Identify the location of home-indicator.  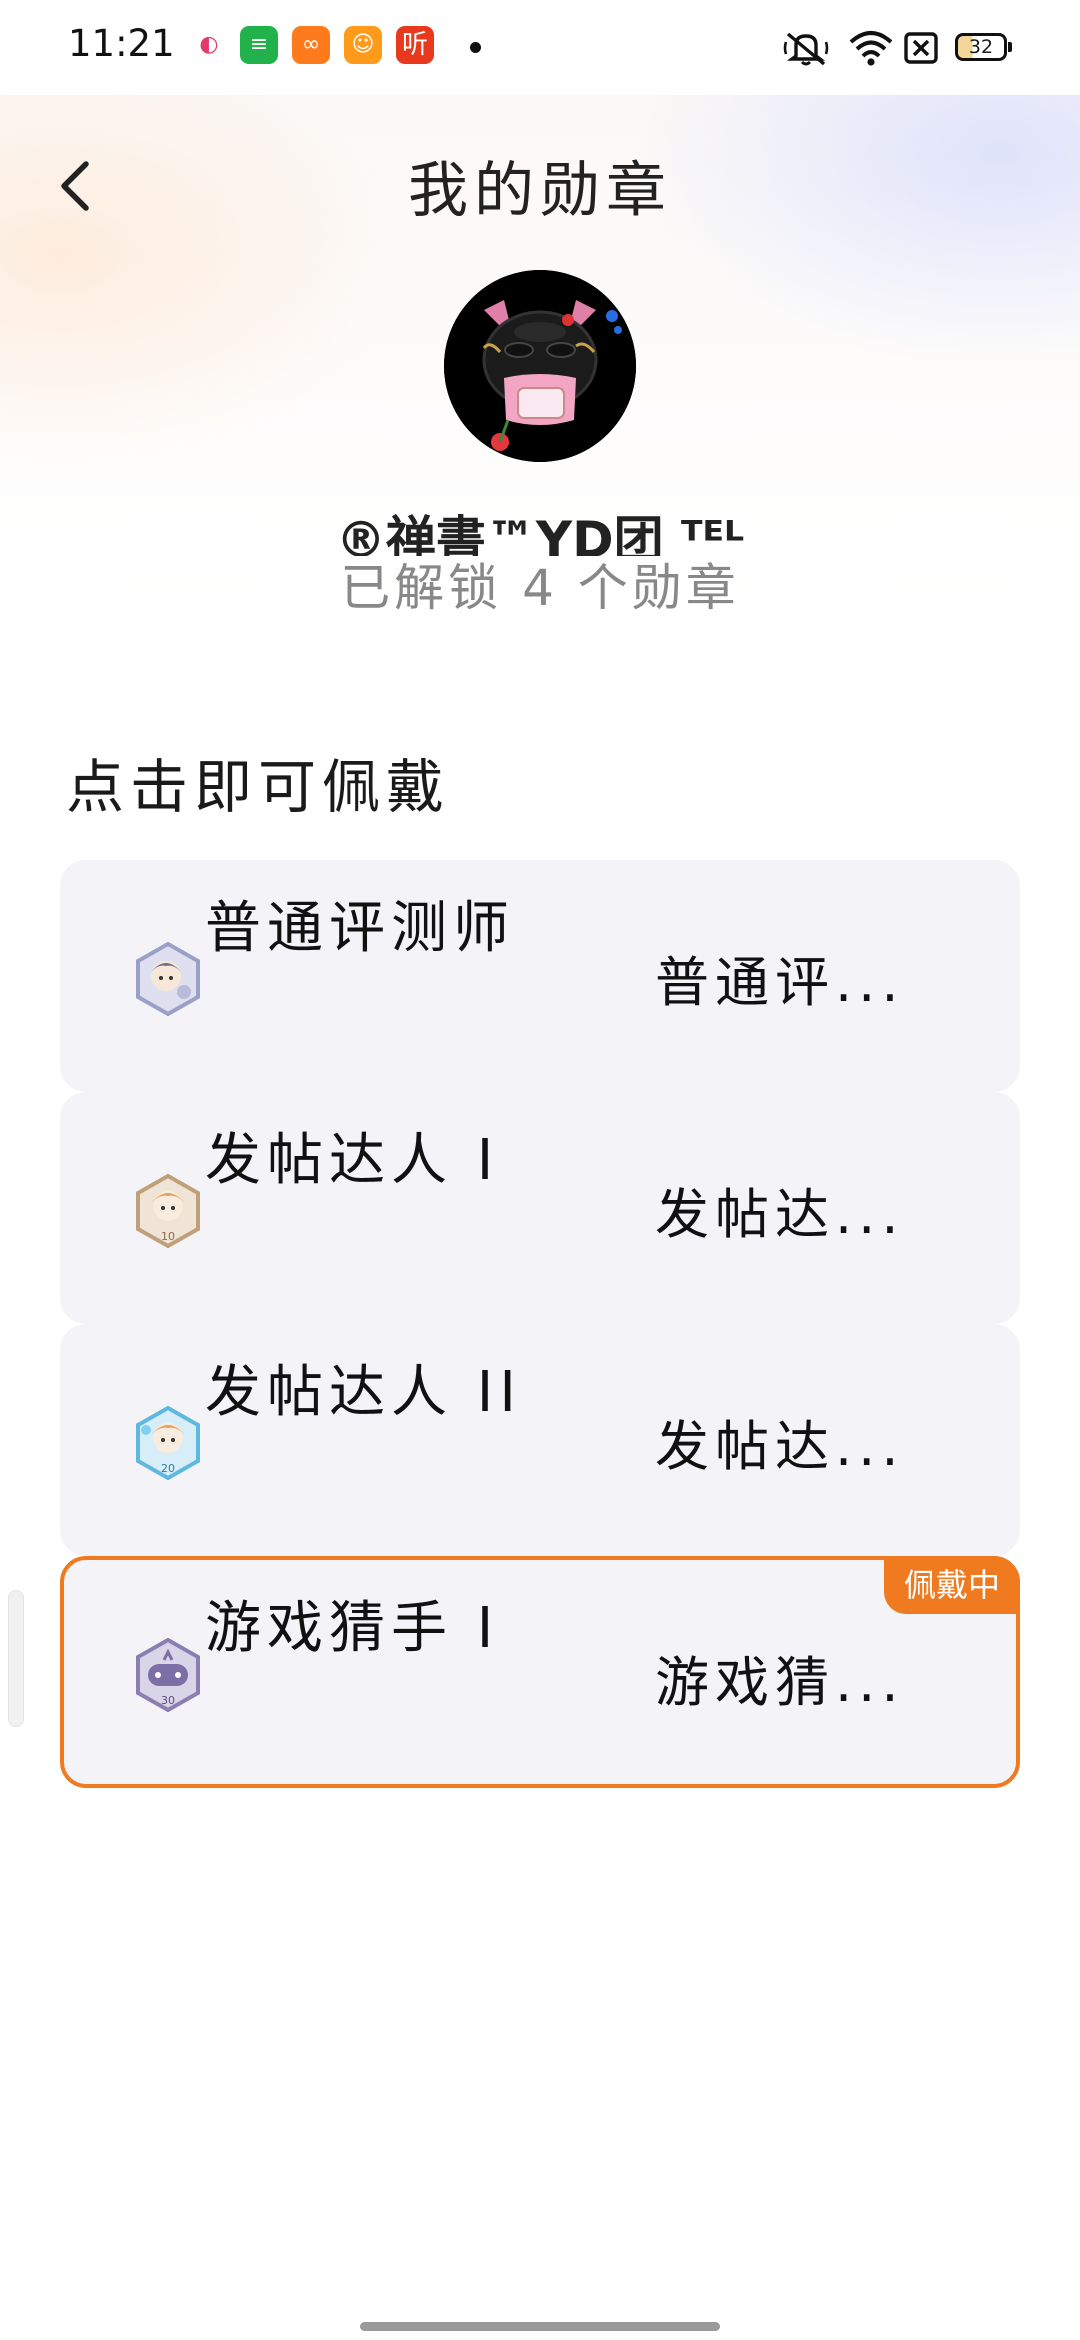
(540, 2326).